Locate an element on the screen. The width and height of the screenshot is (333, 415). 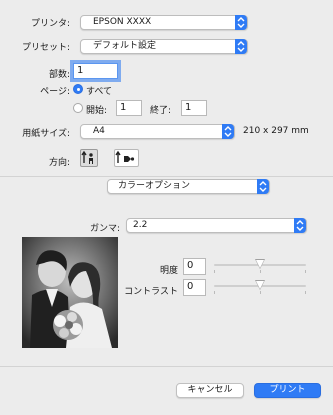
orientation-landscape-button is located at coordinates (126, 158).